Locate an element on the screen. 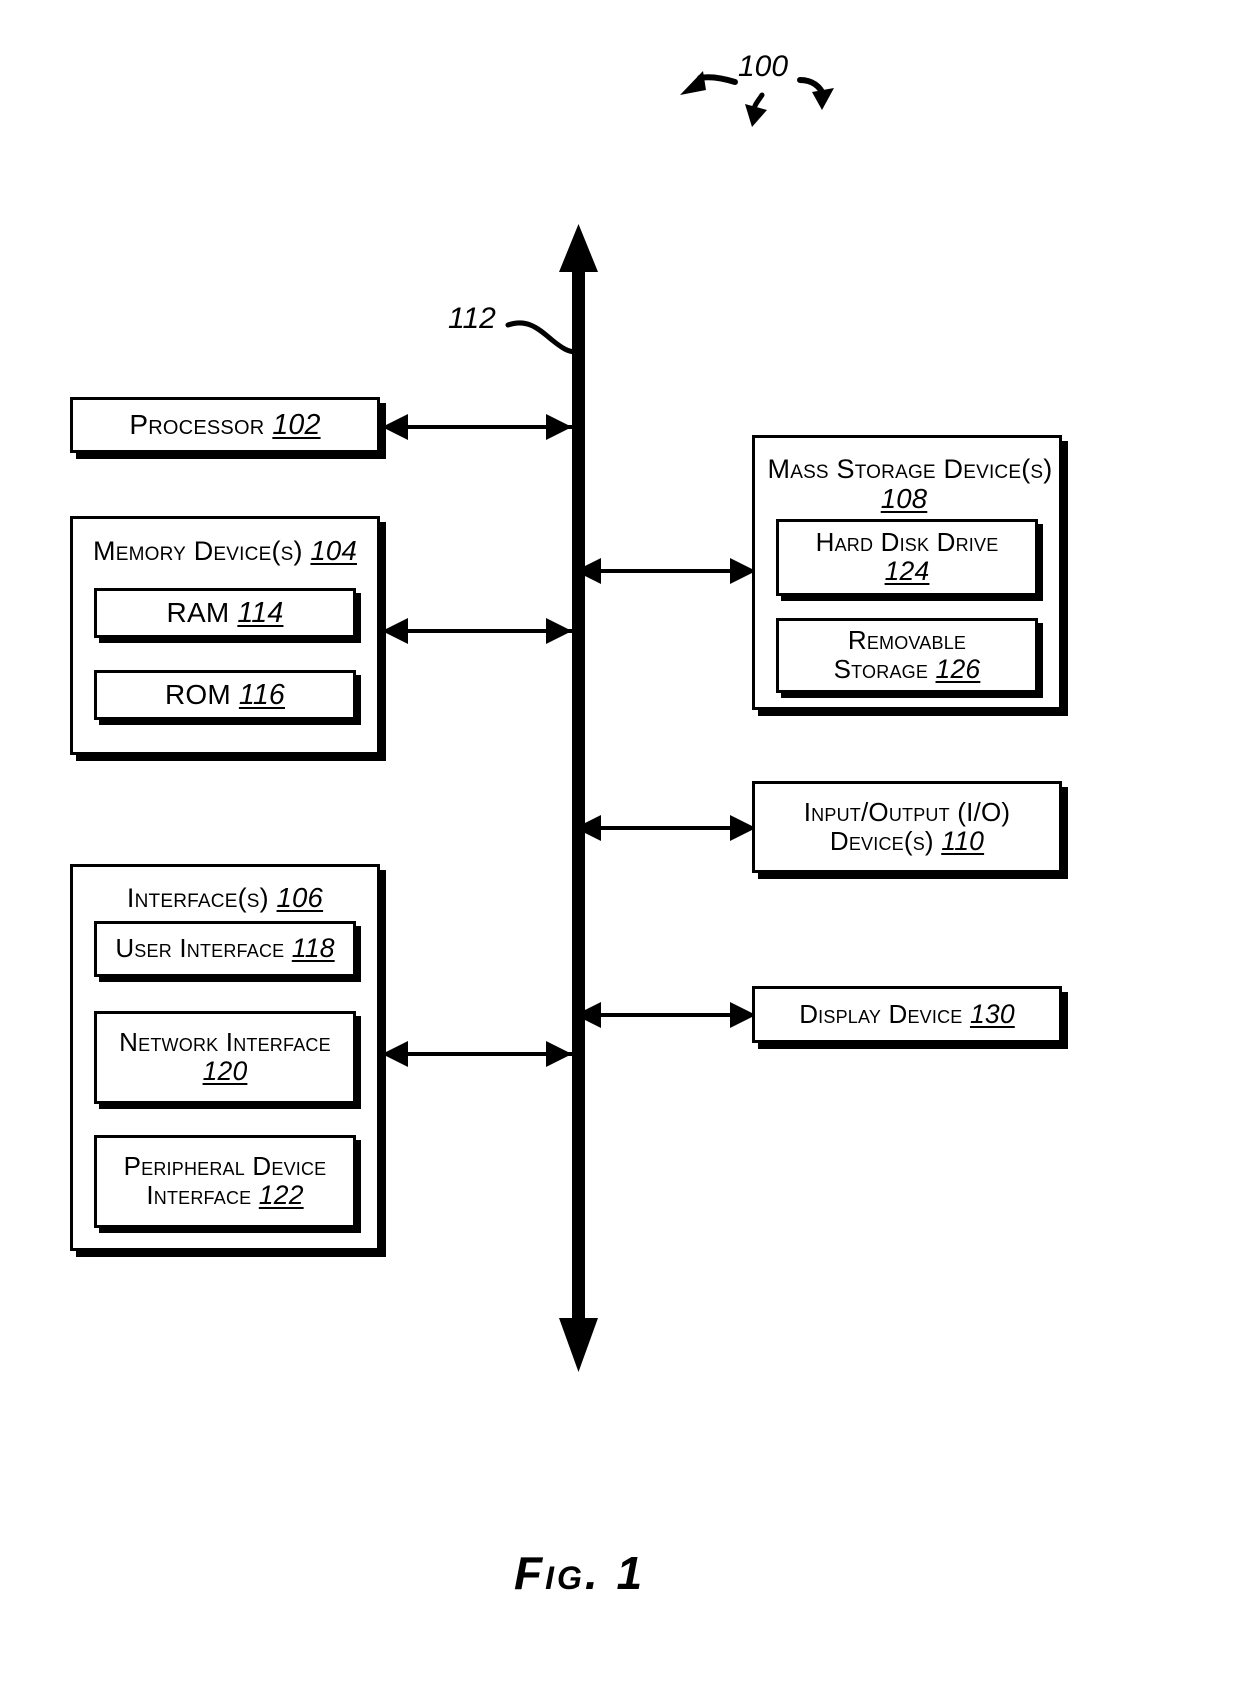 This screenshot has height=1695, width=1240. block-user-interface: User Interface 118 is located at coordinates (225, 949).